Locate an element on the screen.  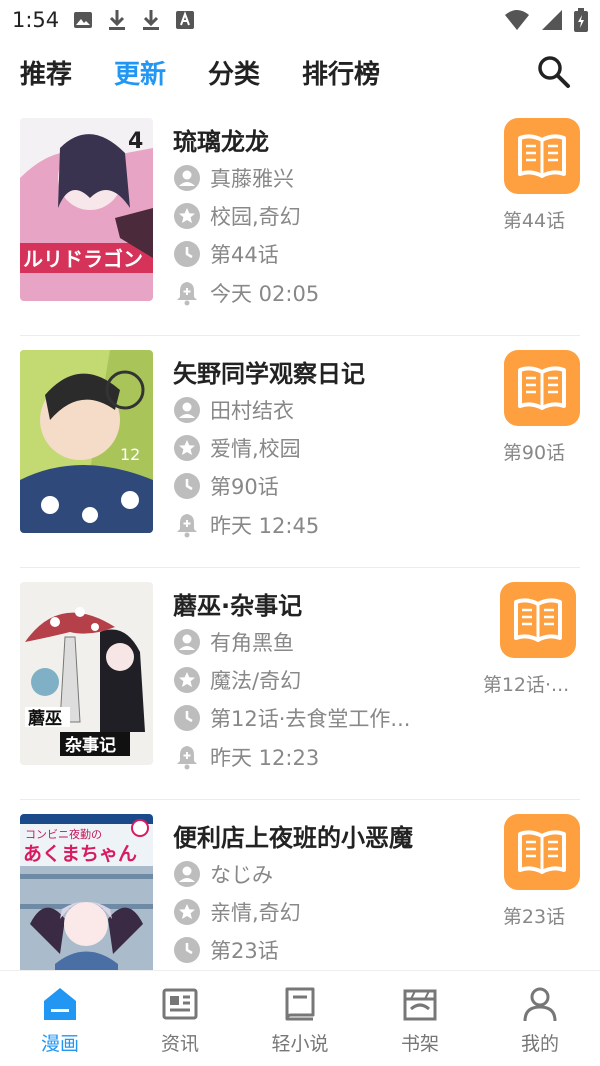
wifi-icon is located at coordinates (517, 20).